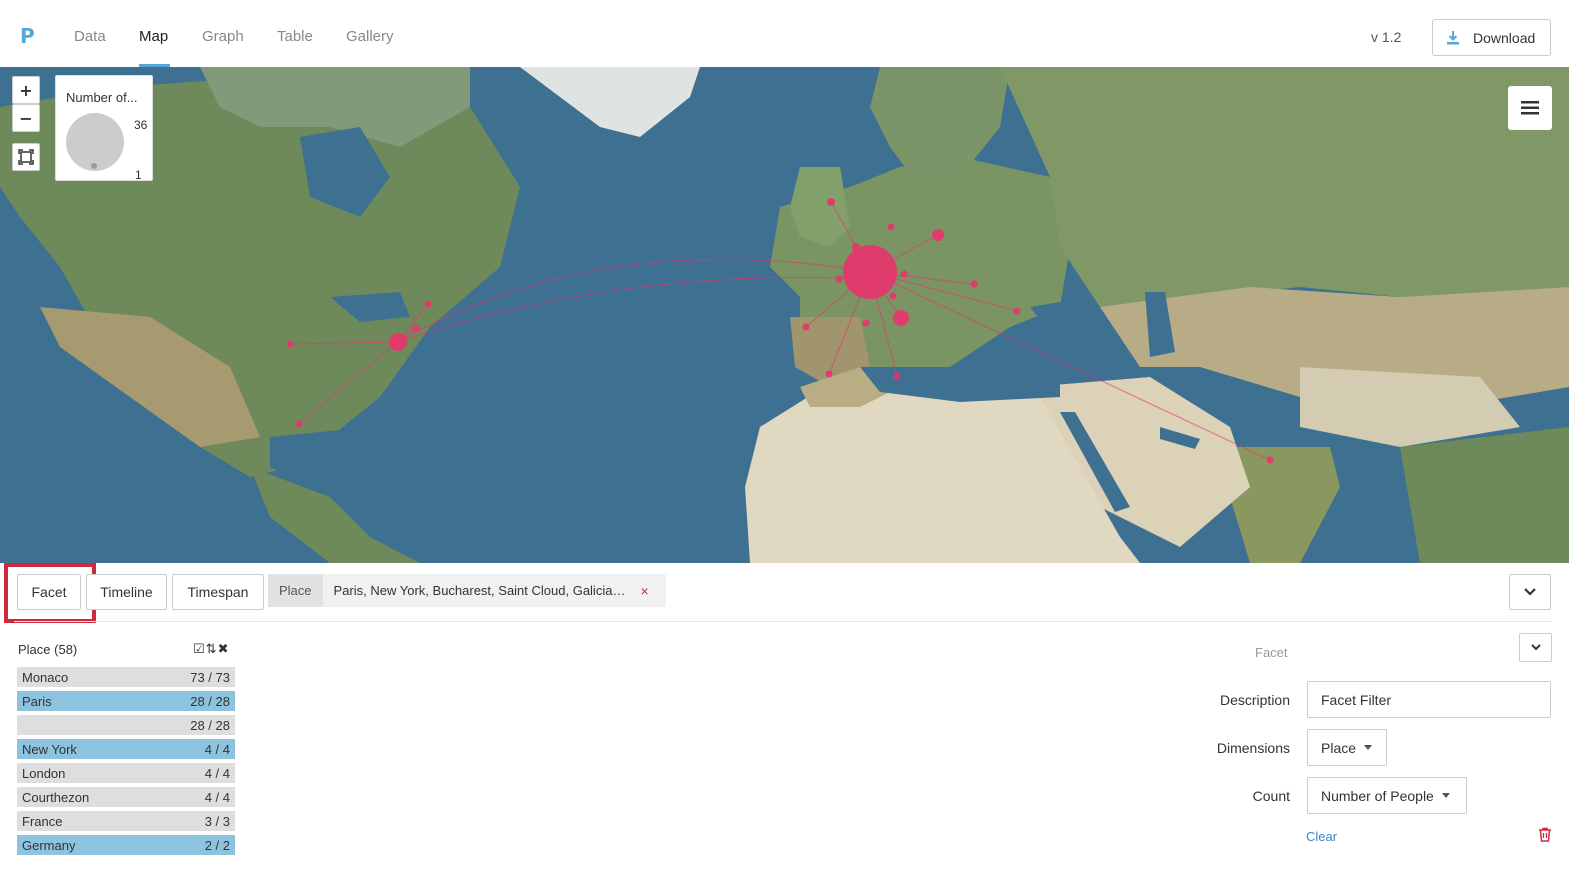 This screenshot has width=1569, height=870. I want to click on zoom-in-button: +, so click(26, 90).